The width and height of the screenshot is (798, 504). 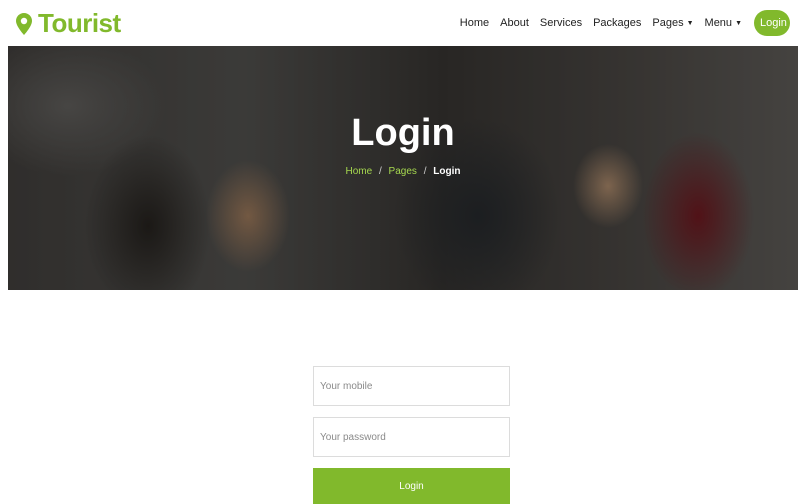 What do you see at coordinates (718, 23) in the screenshot?
I see `nav-menu-label: Menu` at bounding box center [718, 23].